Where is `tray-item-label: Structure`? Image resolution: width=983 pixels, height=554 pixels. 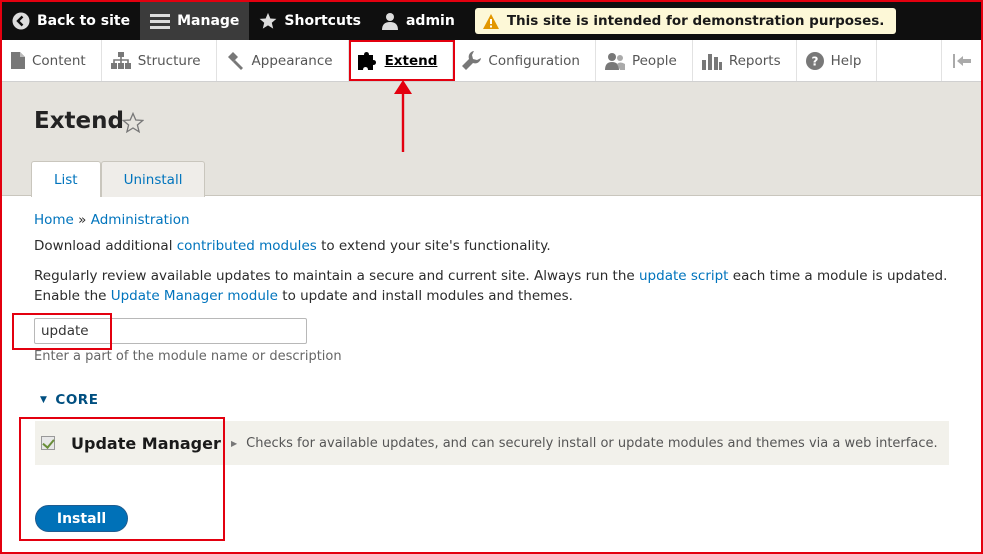
tray-item-label: Structure is located at coordinates (169, 60).